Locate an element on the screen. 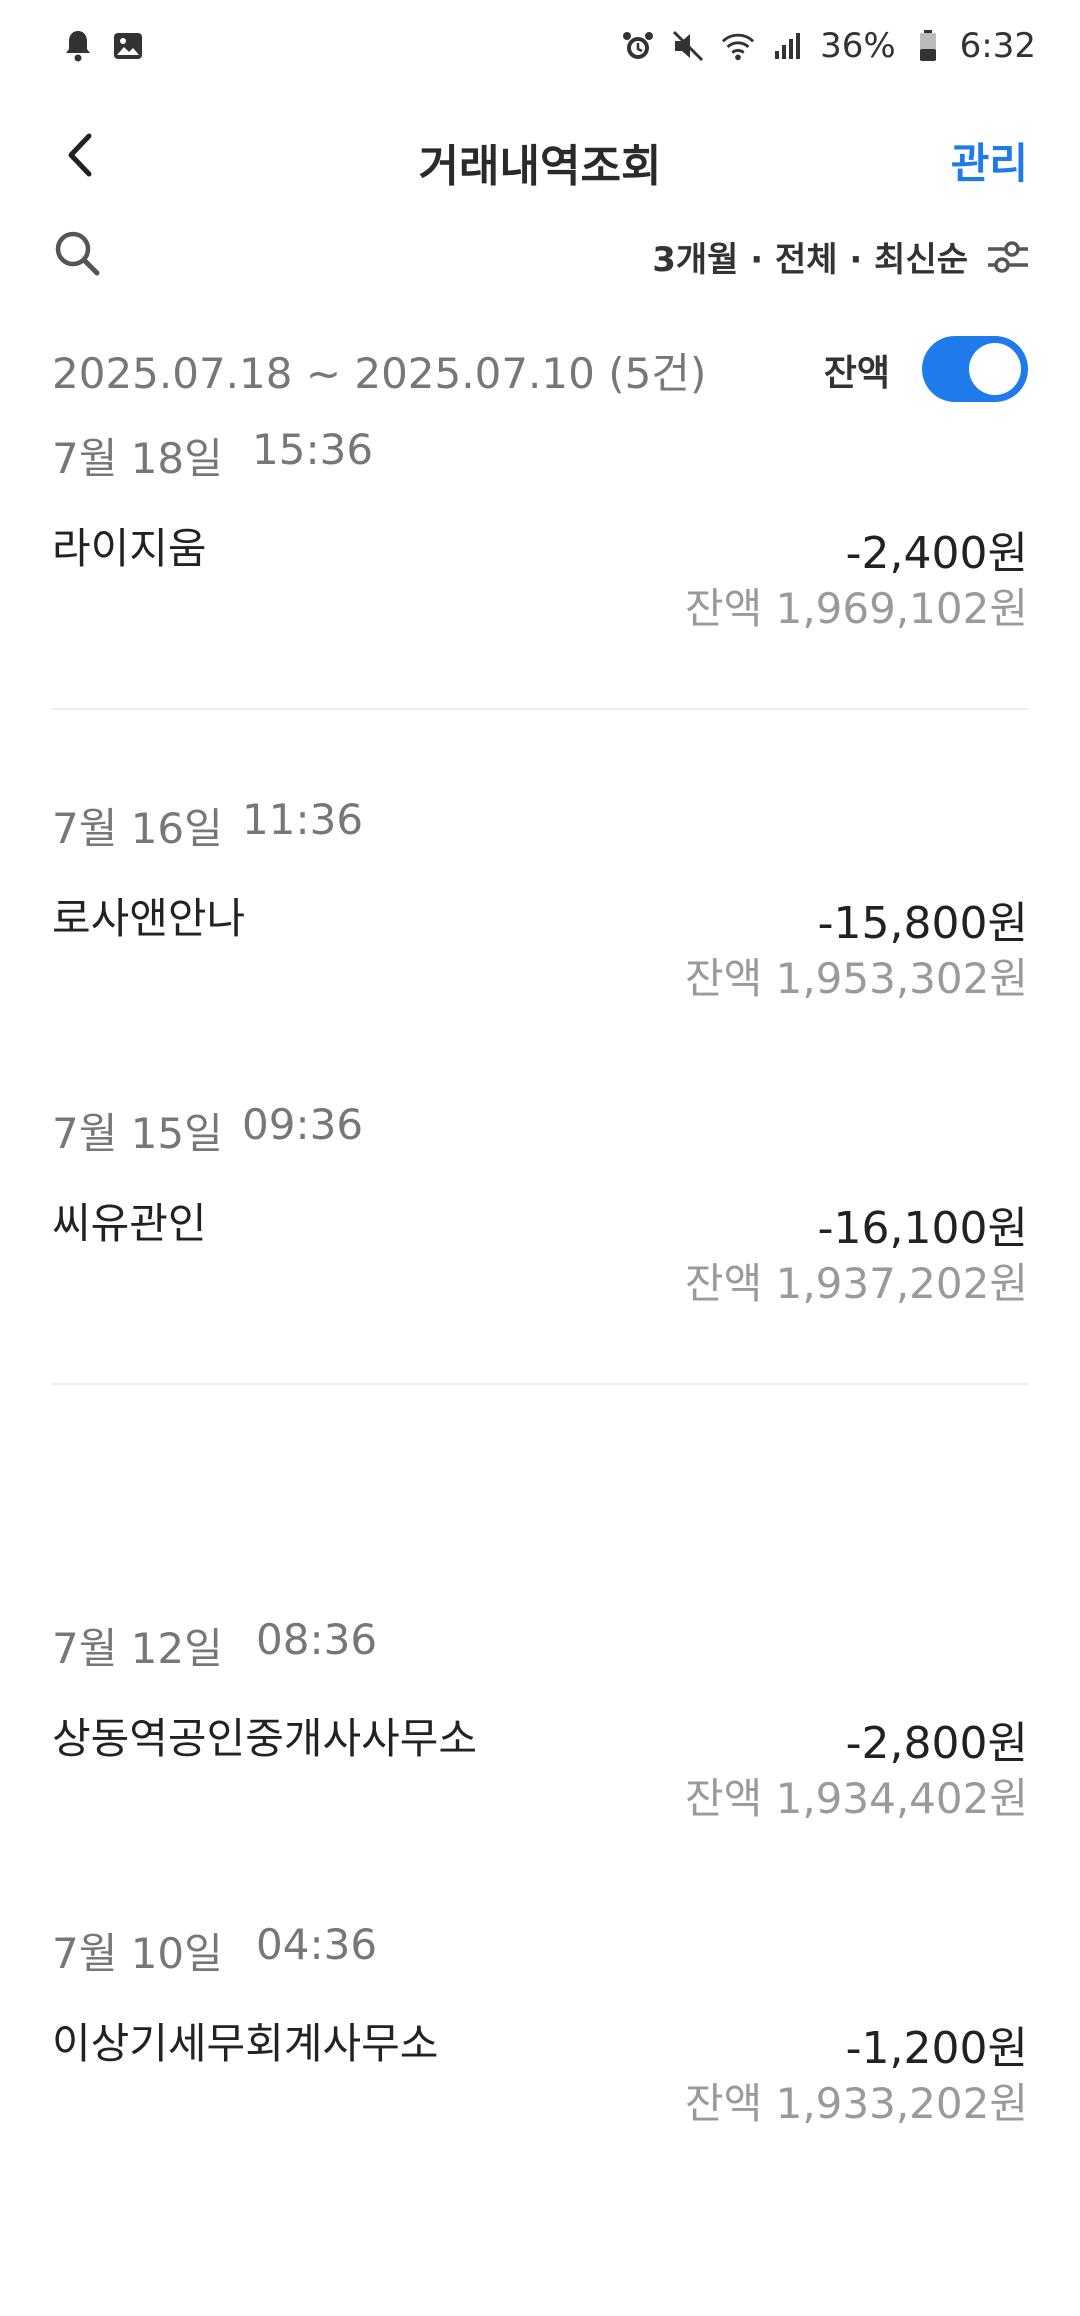  status-bar: 36% 6:32 is located at coordinates (540, 45).